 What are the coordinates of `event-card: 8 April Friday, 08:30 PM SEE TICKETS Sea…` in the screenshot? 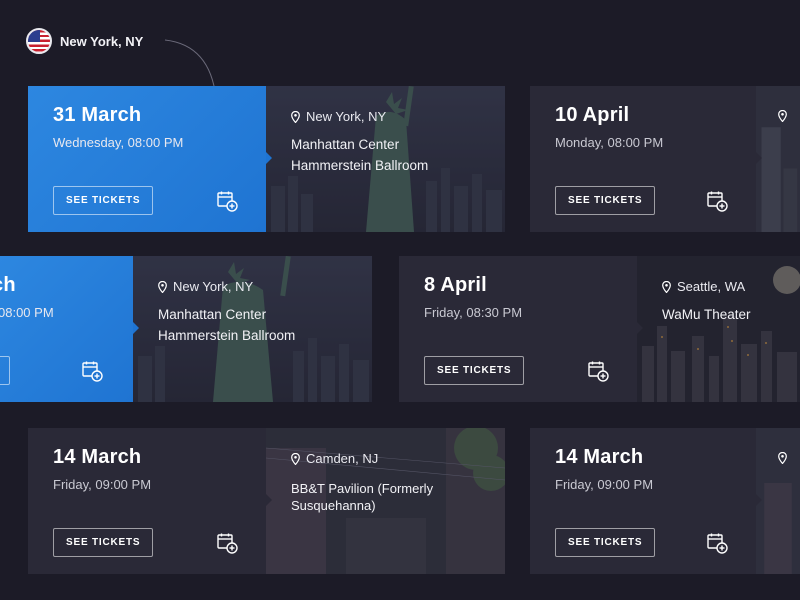 It's located at (599, 329).